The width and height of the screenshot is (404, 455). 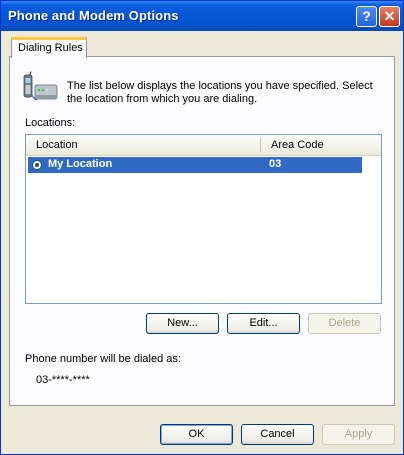 What do you see at coordinates (40, 86) in the screenshot?
I see `phone-modem-icon` at bounding box center [40, 86].